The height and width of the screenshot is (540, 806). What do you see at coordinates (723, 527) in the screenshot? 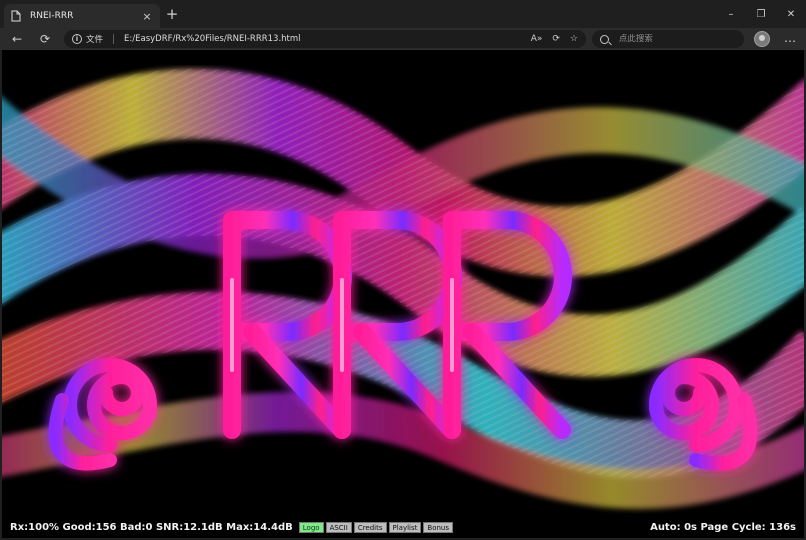
I see `page-cycle-status: Auto: 0s Page Cycle: 136s` at bounding box center [723, 527].